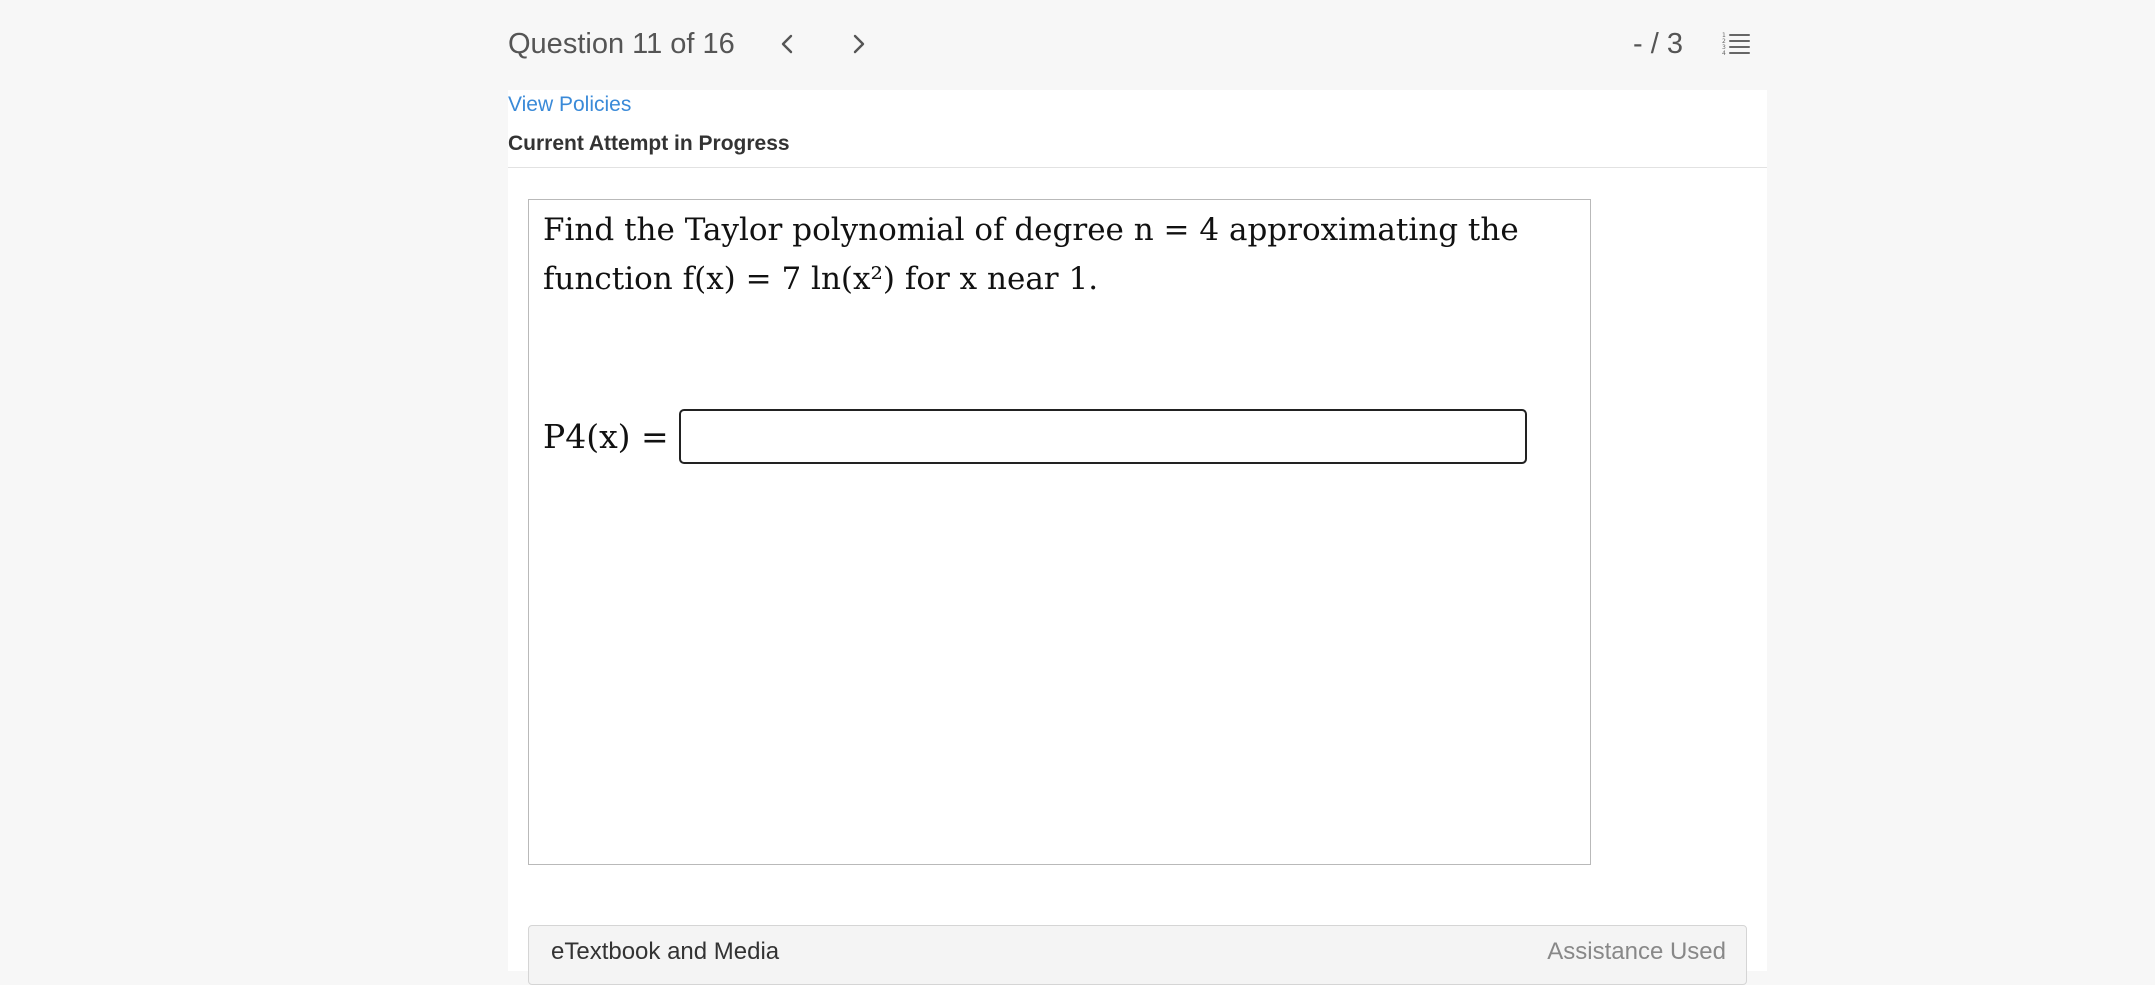 This screenshot has height=985, width=2155. I want to click on chevron-right-icon, so click(859, 44).